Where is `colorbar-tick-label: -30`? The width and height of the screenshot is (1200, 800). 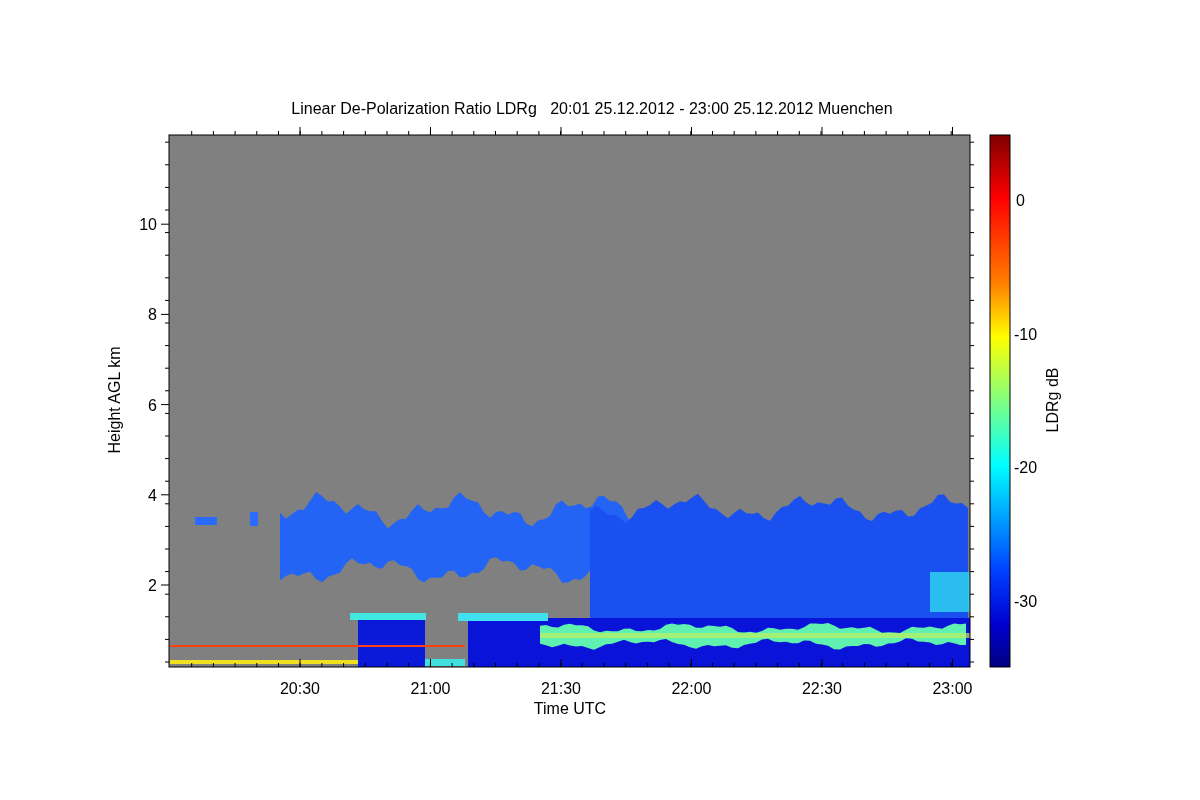 colorbar-tick-label: -30 is located at coordinates (1026, 601).